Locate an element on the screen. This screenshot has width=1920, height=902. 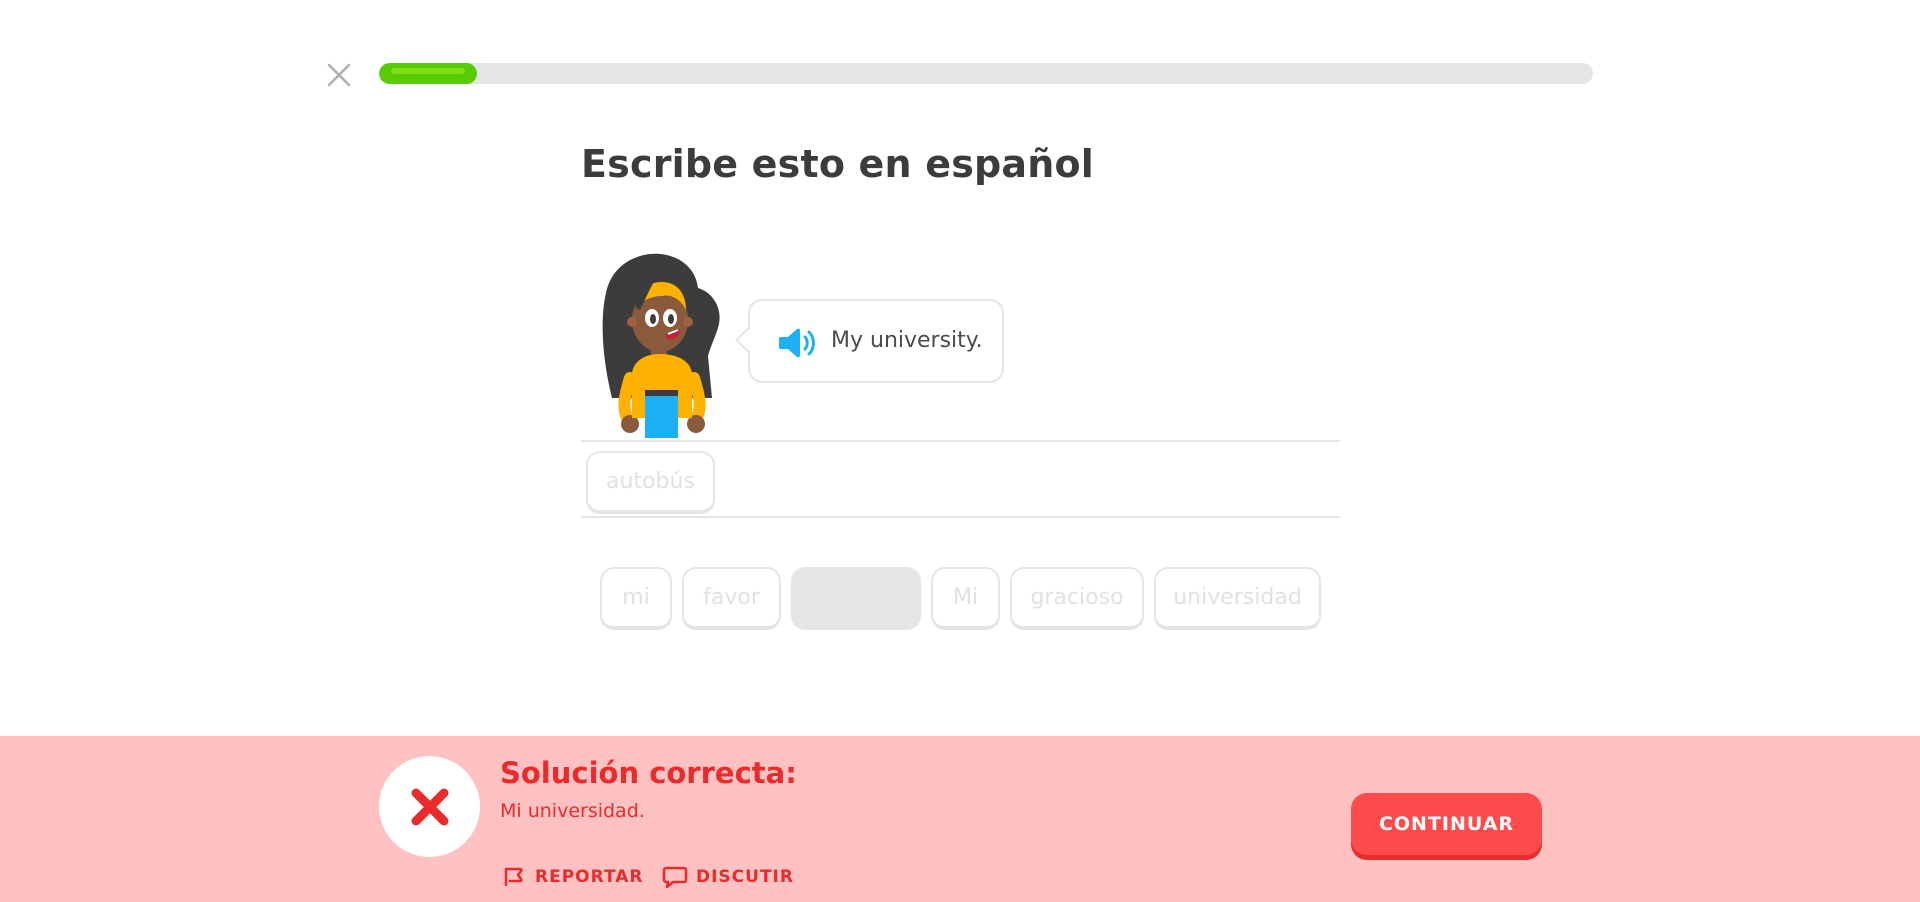
character-illustration is located at coordinates (665, 345).